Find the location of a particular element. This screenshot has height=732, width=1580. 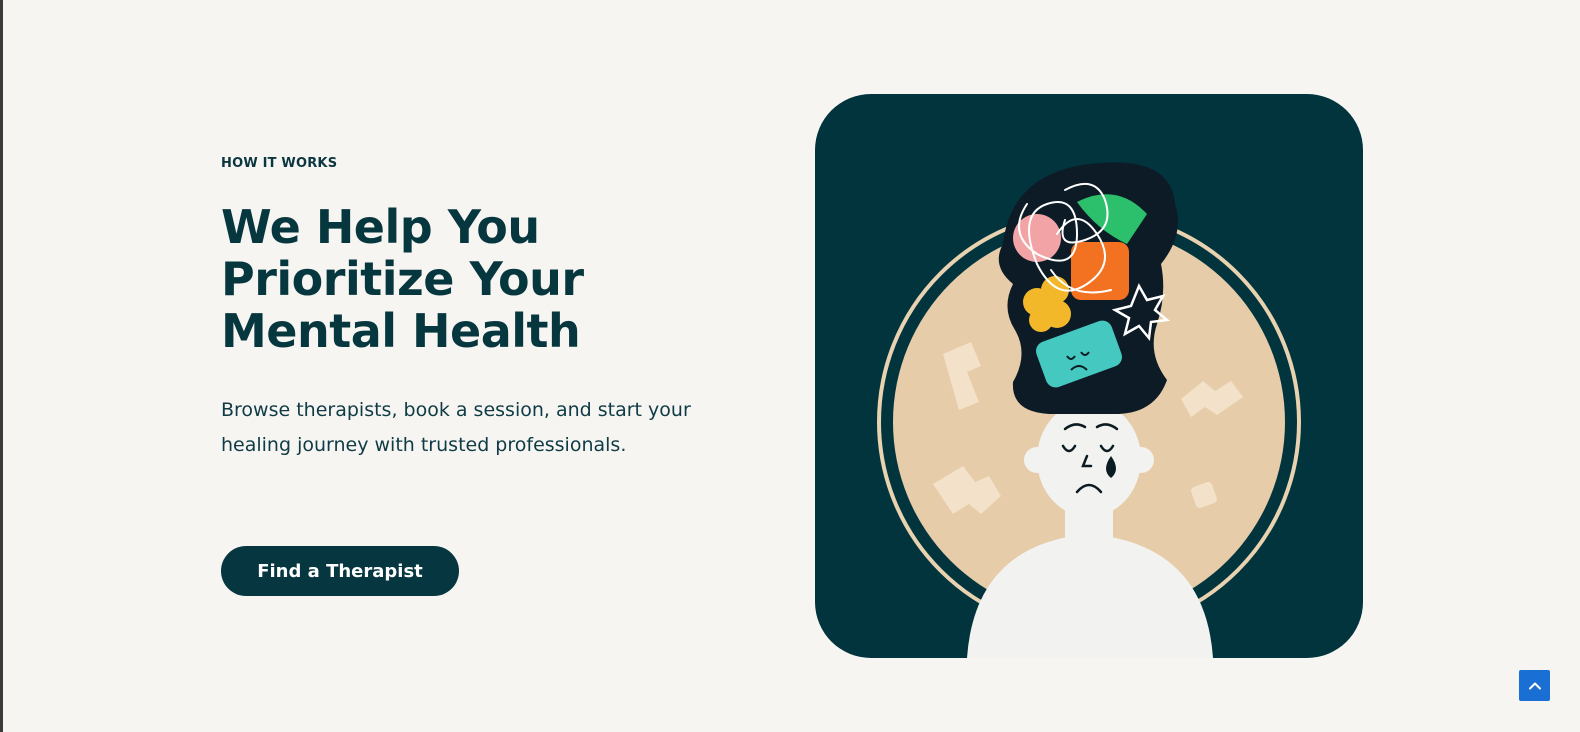

chevron-up-icon is located at coordinates (1534, 685).